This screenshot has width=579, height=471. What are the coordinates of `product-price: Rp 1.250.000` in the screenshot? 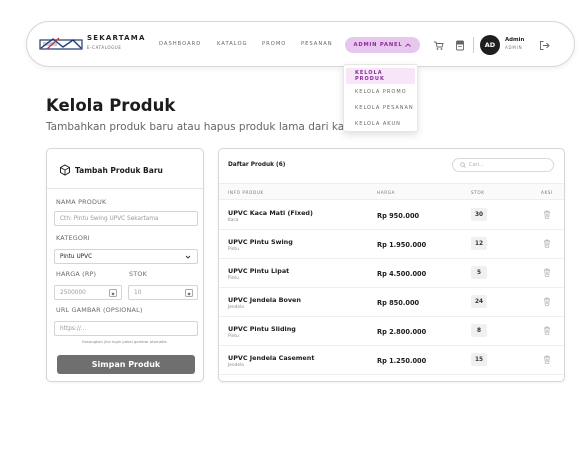 It's located at (402, 361).